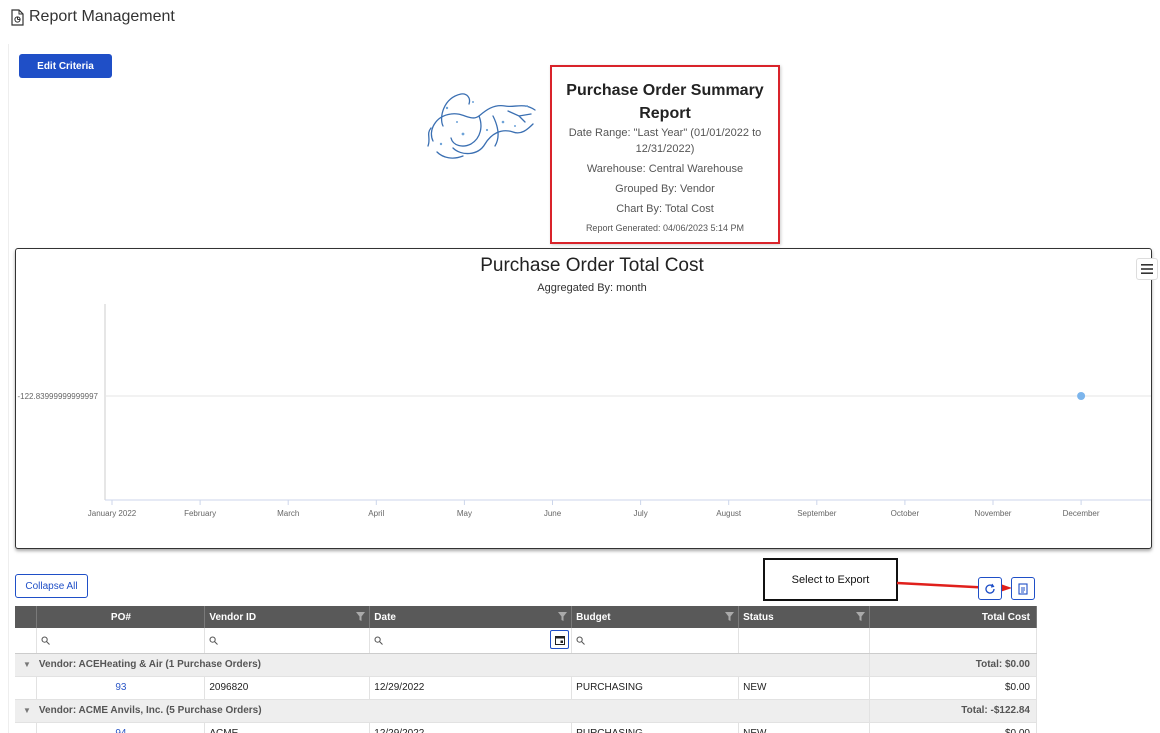 This screenshot has width=1160, height=733. Describe the element at coordinates (953, 641) in the screenshot. I see `total-cost-filter-input` at that location.